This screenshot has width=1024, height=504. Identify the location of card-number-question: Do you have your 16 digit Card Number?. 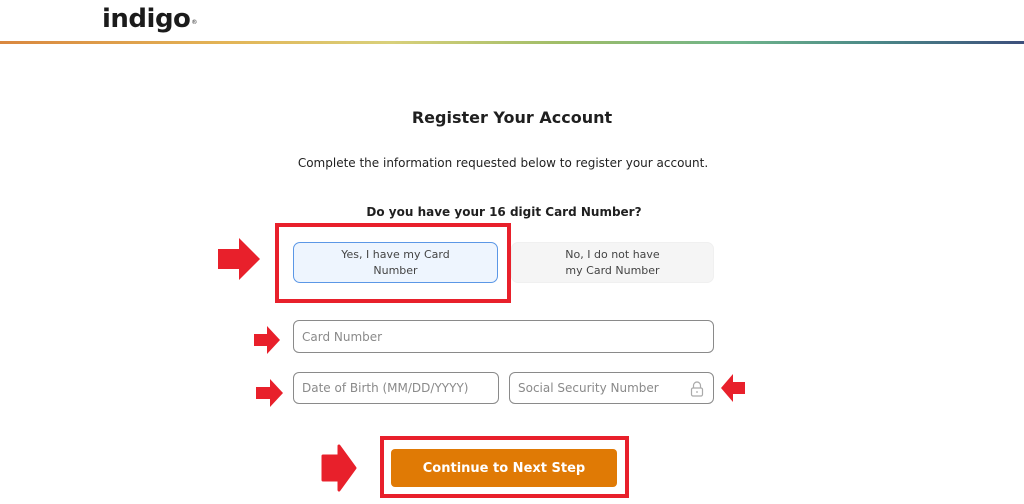
(504, 212).